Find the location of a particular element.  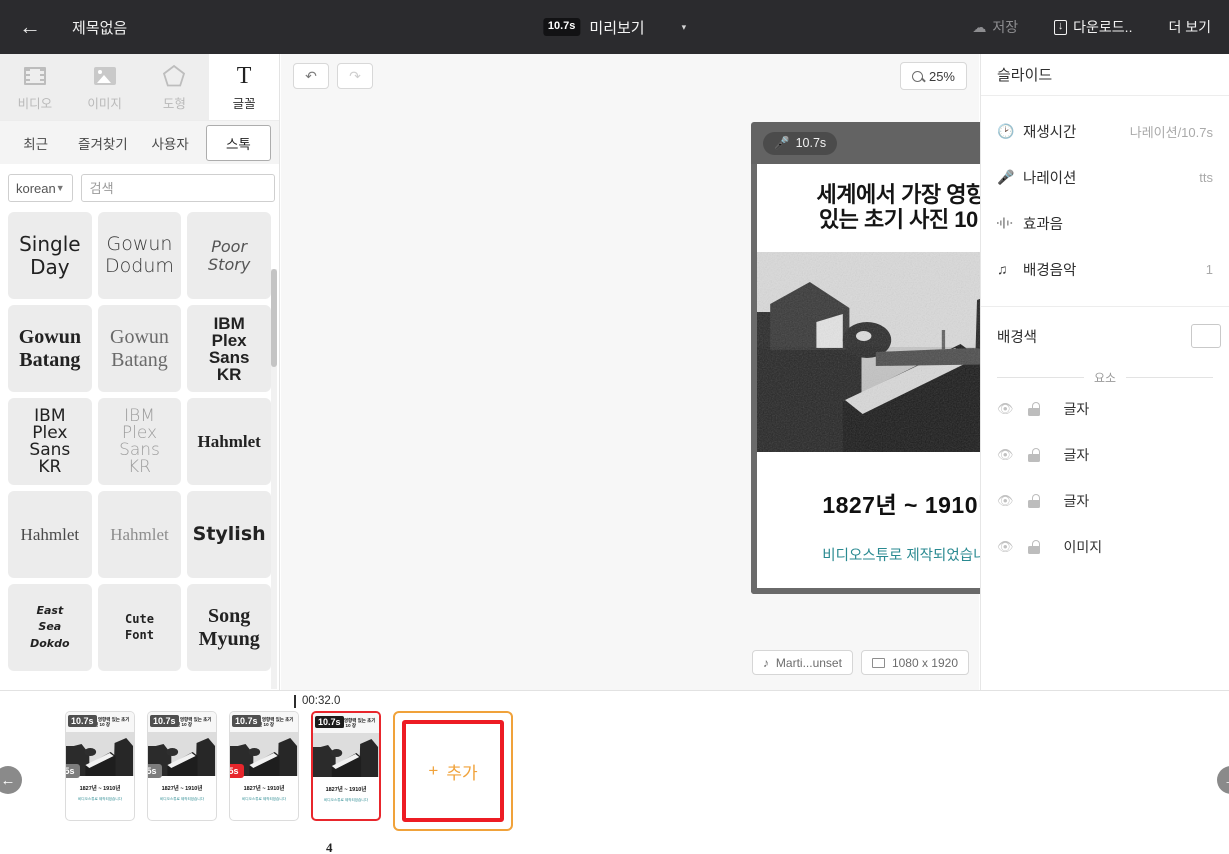

redo-button: ↷ is located at coordinates (355, 76).